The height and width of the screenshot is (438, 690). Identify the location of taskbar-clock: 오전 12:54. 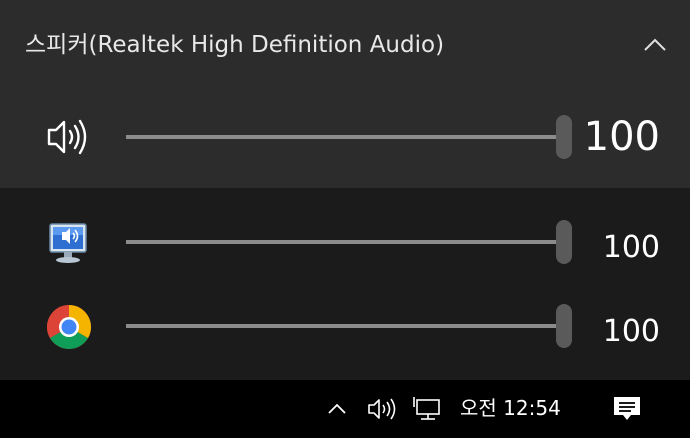
(510, 408).